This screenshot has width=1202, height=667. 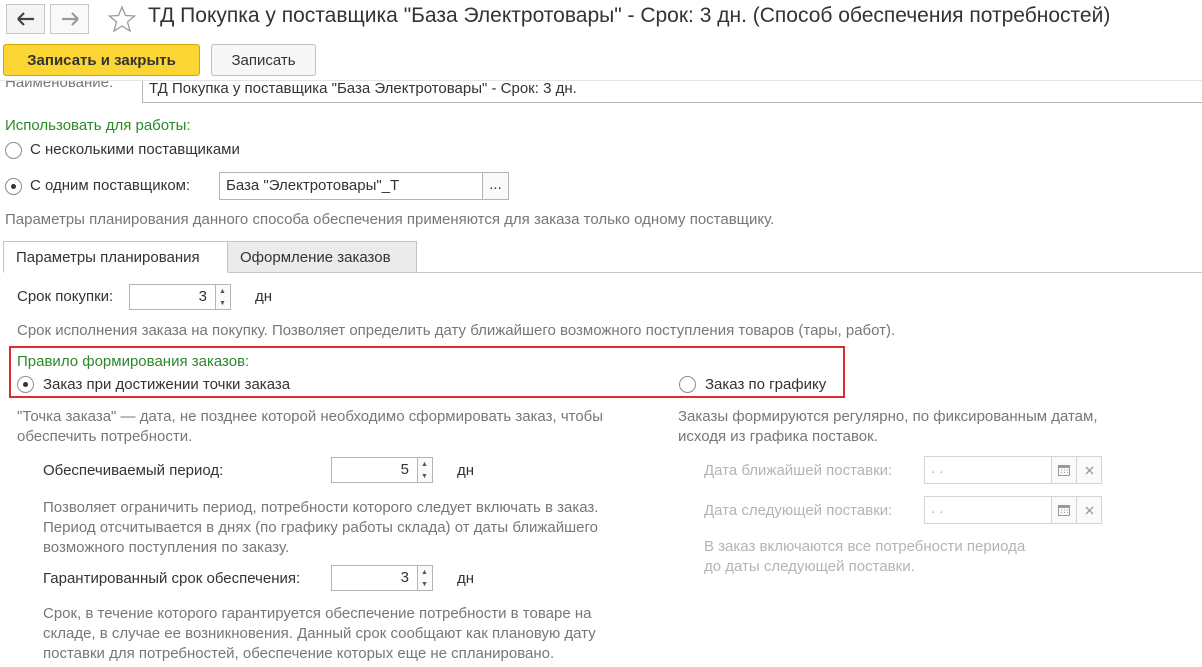 I want to click on radio-order-point-label: Заказ при достижении точки заказа, so click(x=166, y=384).